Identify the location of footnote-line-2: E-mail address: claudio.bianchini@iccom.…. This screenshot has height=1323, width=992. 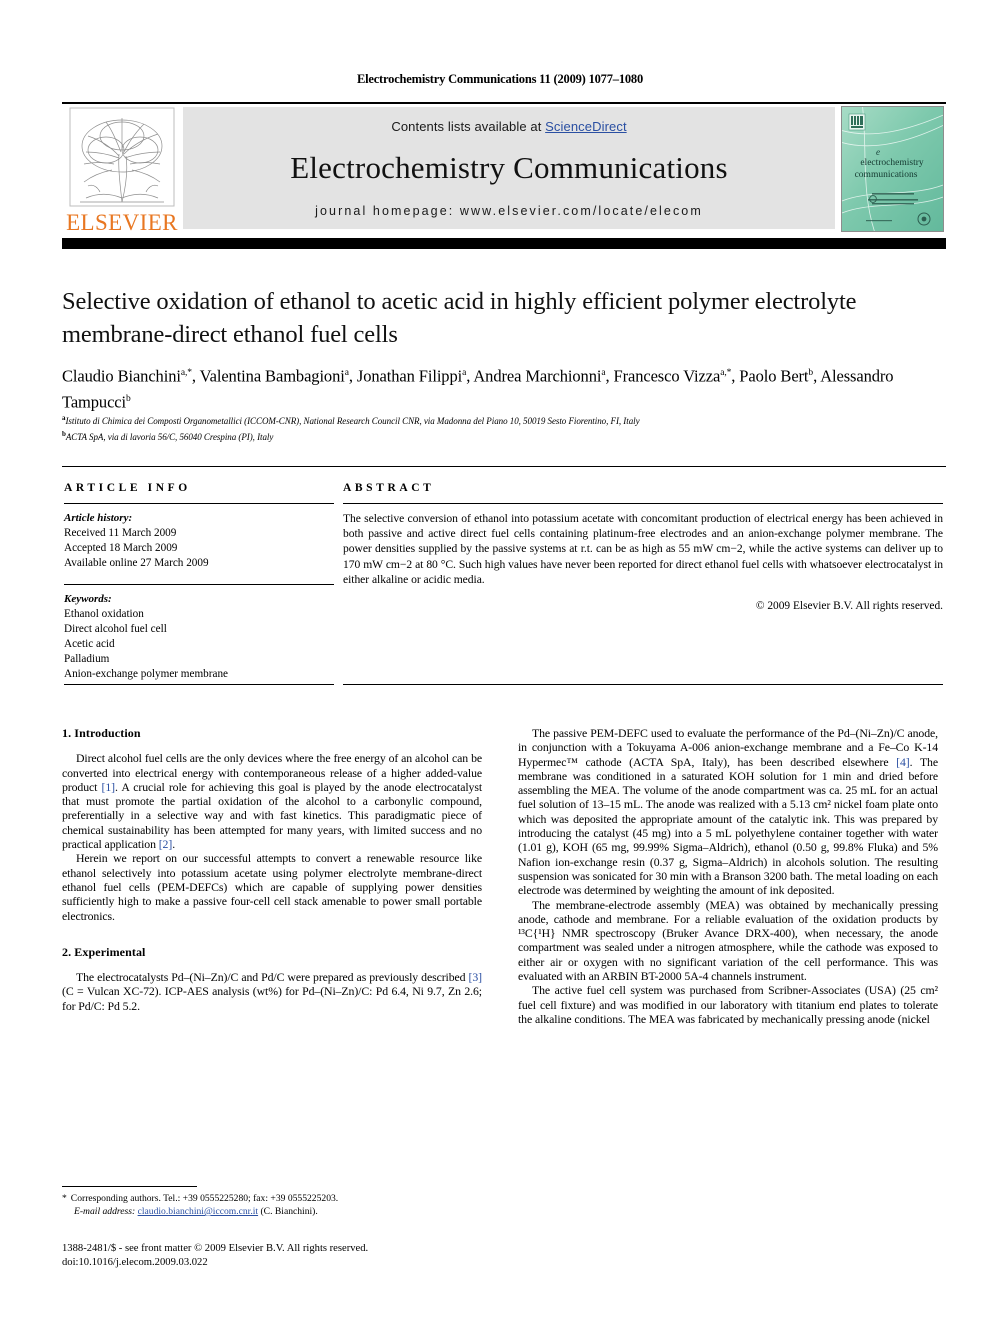
(272, 1211).